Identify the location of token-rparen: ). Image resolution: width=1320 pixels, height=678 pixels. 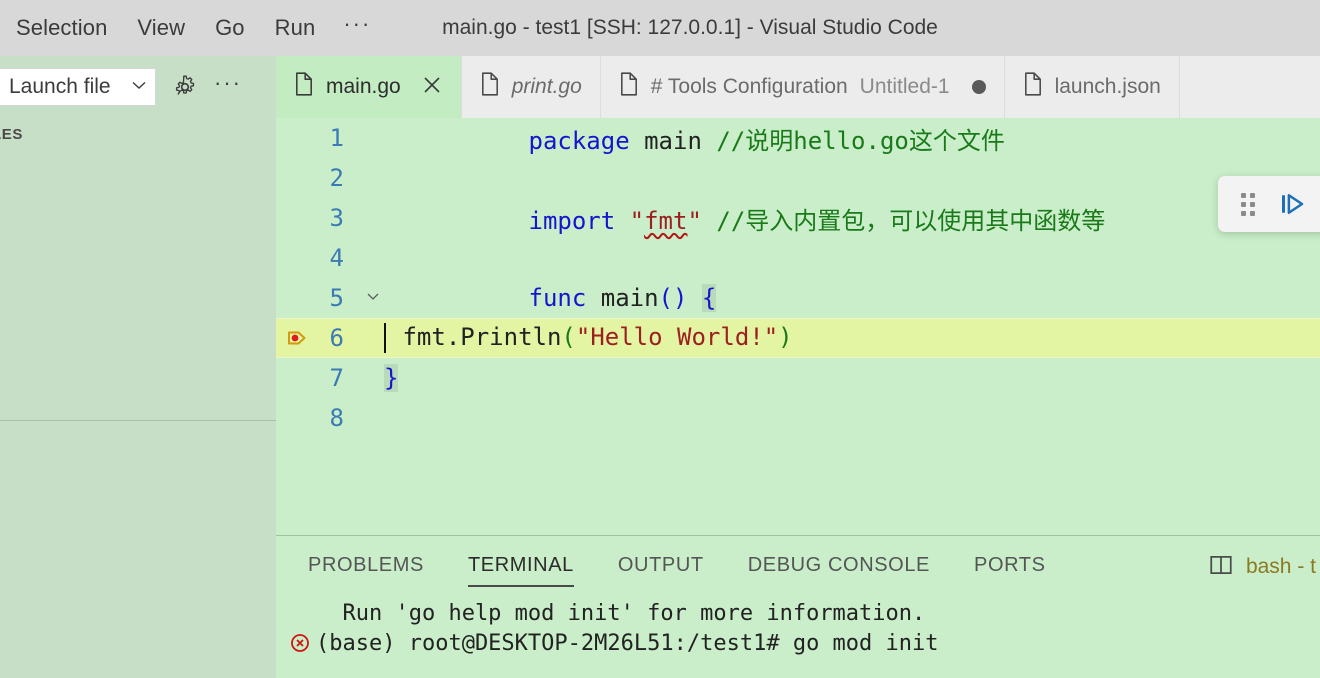
(785, 337).